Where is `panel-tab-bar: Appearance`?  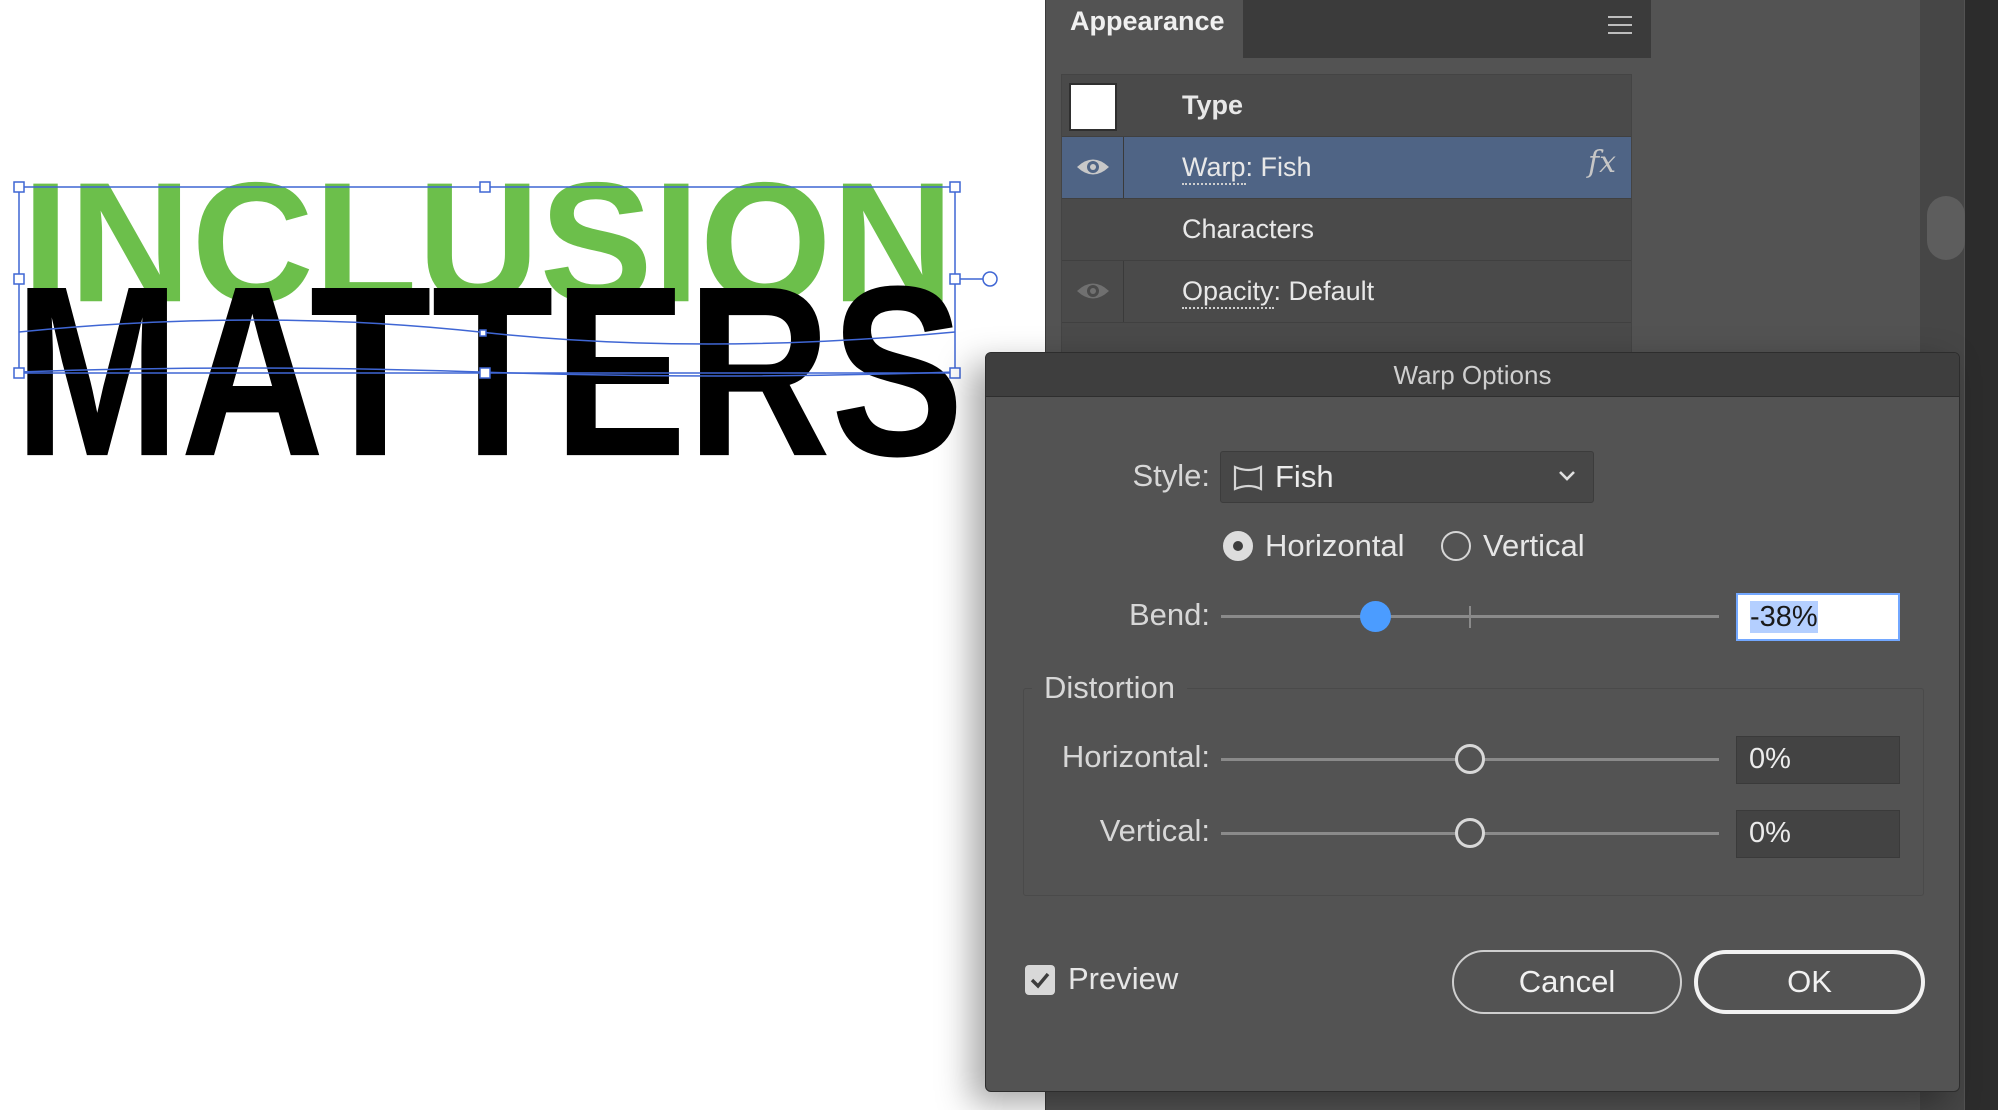
panel-tab-bar: Appearance is located at coordinates (1348, 29).